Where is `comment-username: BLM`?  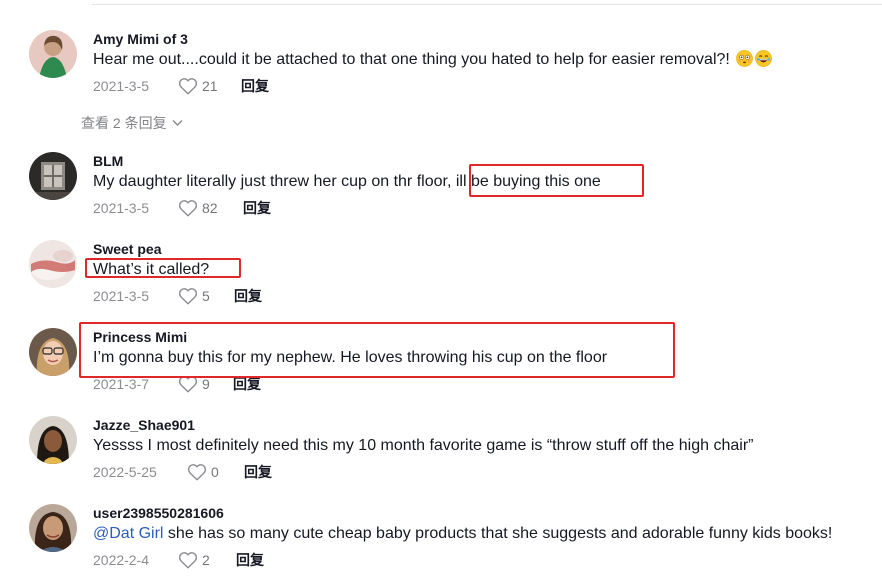 comment-username: BLM is located at coordinates (108, 161).